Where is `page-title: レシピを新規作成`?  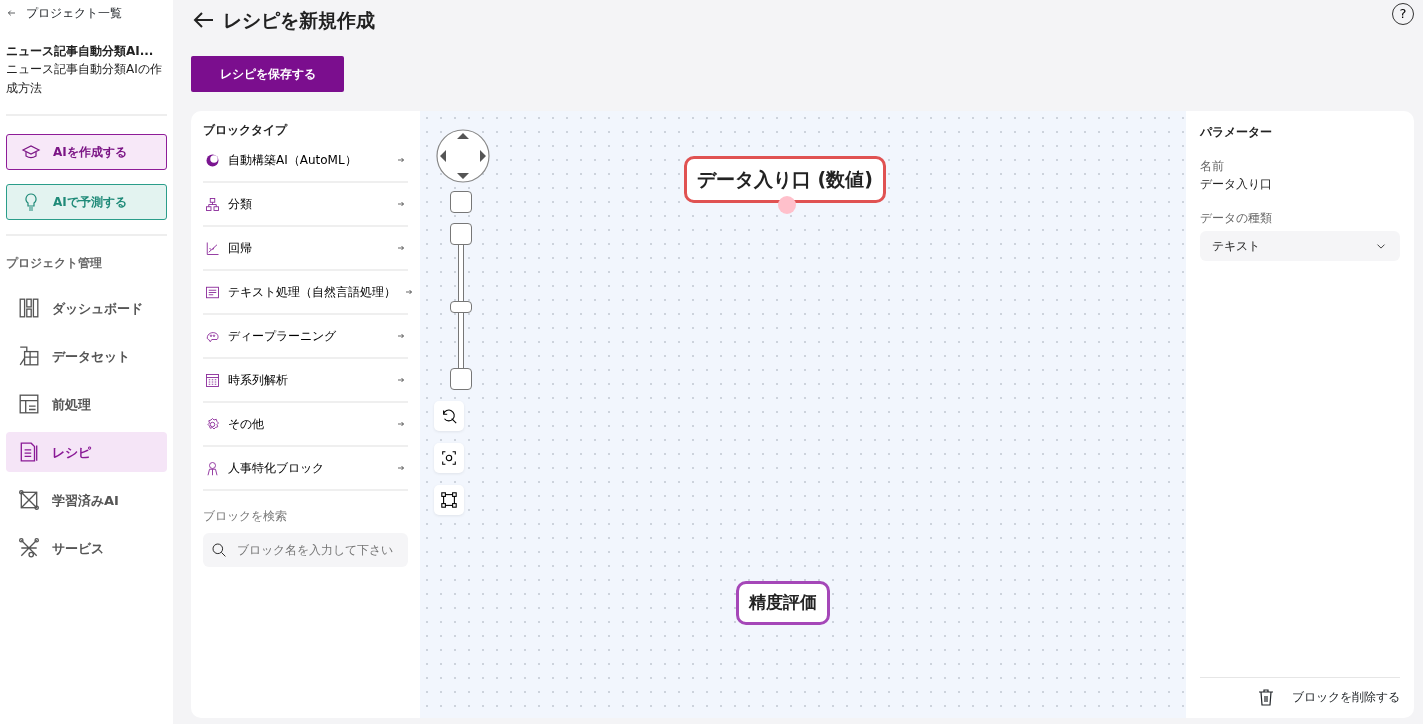 page-title: レシピを新規作成 is located at coordinates (299, 20).